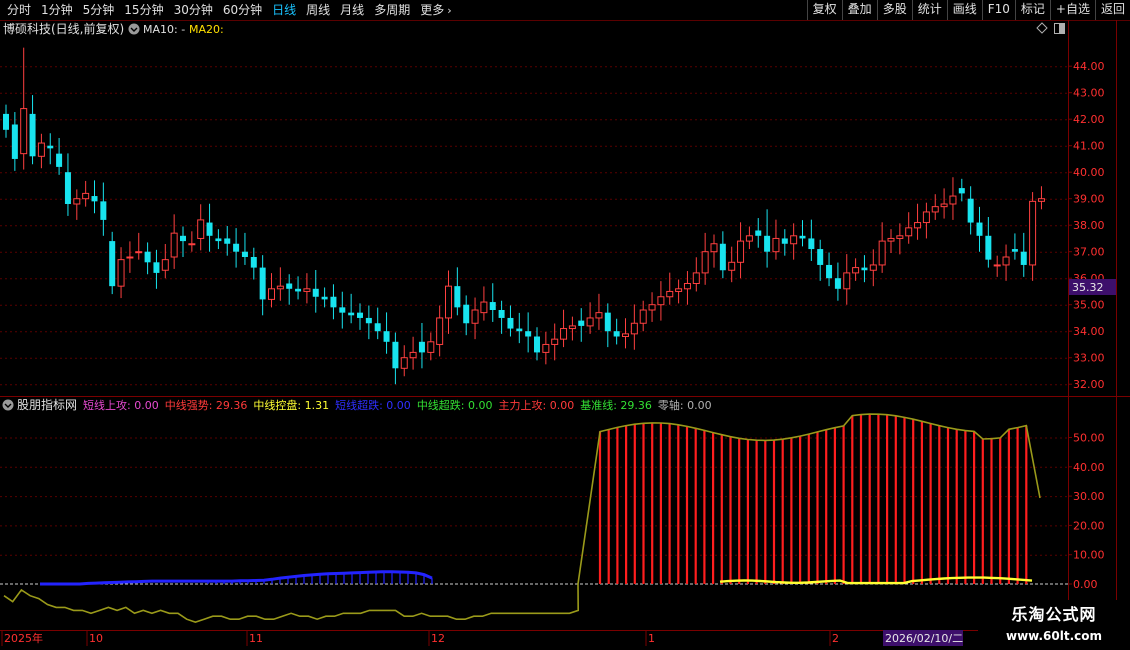 The height and width of the screenshot is (650, 1130). What do you see at coordinates (1059, 28) in the screenshot?
I see `window-toggle-icon` at bounding box center [1059, 28].